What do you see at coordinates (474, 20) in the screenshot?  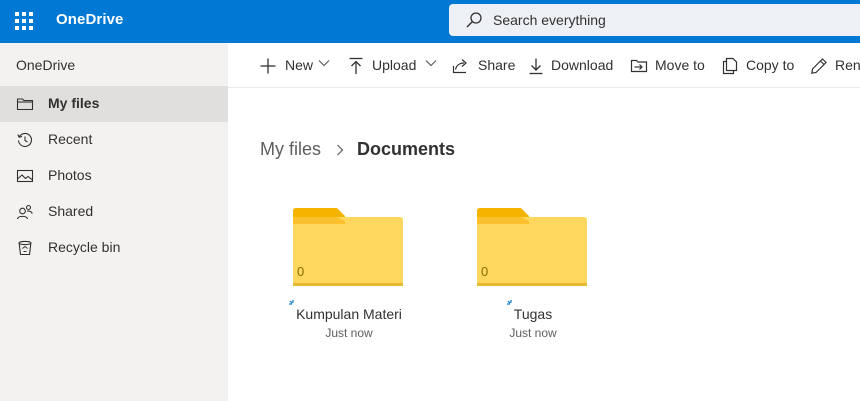 I see `search-icon` at bounding box center [474, 20].